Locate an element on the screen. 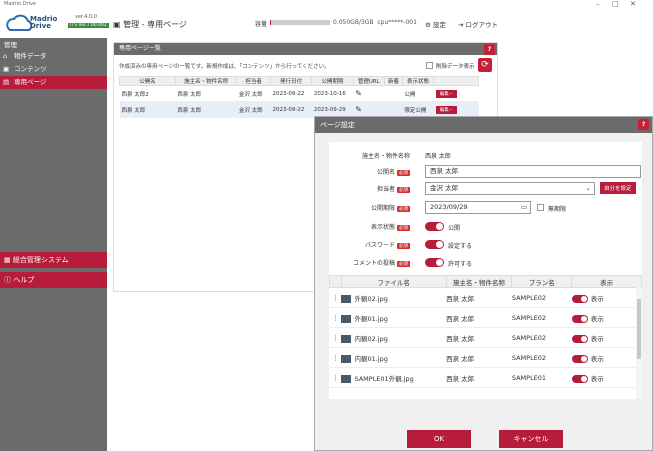  page-title: ▣ 管理 - 専用ページ is located at coordinates (150, 24).